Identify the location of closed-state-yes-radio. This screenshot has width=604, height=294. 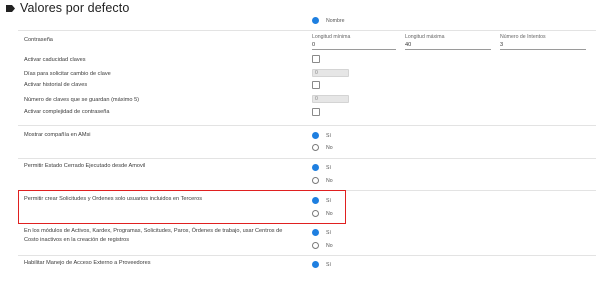
(315, 167).